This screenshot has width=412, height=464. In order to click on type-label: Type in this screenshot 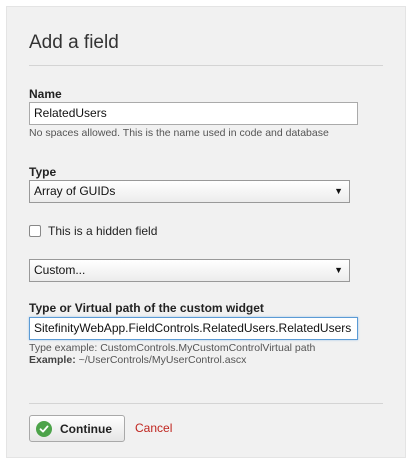, I will do `click(43, 172)`.